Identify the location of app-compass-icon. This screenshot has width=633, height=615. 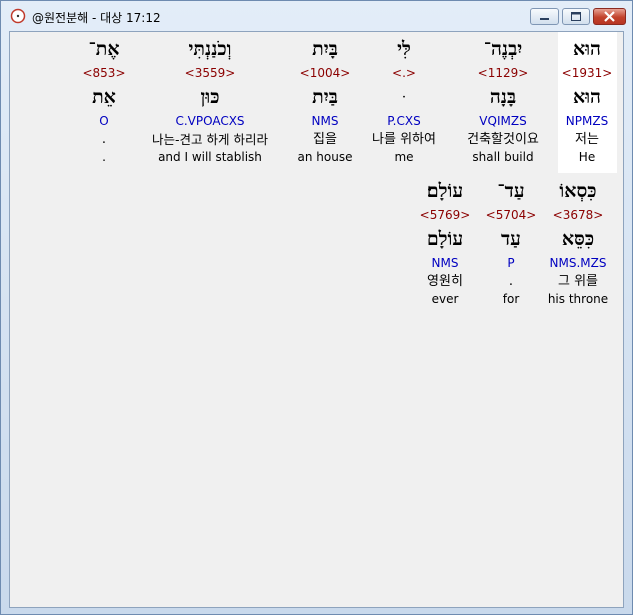
(18, 16).